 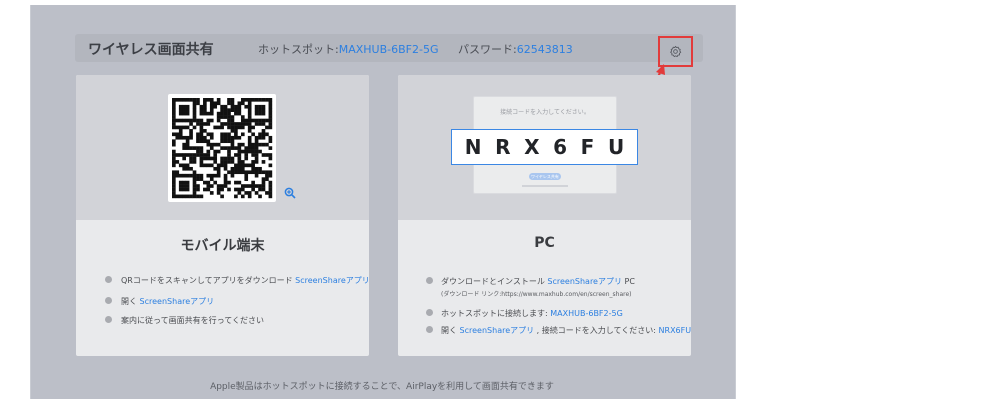 I want to click on pc-step-3-text: 開く, so click(x=450, y=330).